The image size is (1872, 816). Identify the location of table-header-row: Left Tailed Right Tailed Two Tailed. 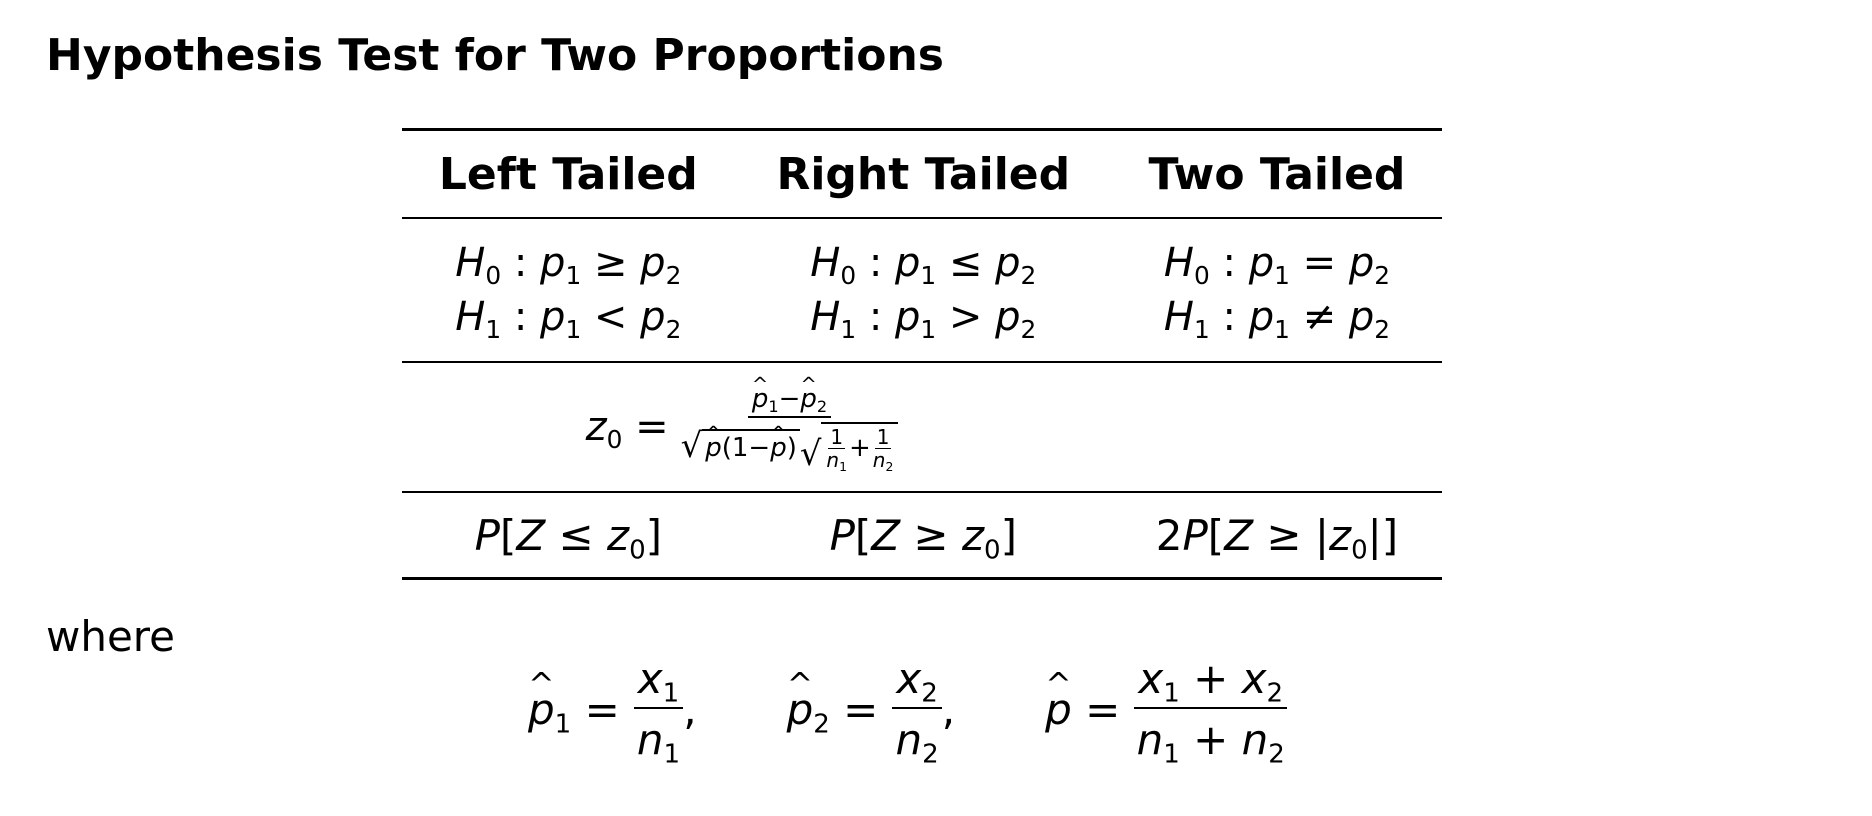
(922, 173).